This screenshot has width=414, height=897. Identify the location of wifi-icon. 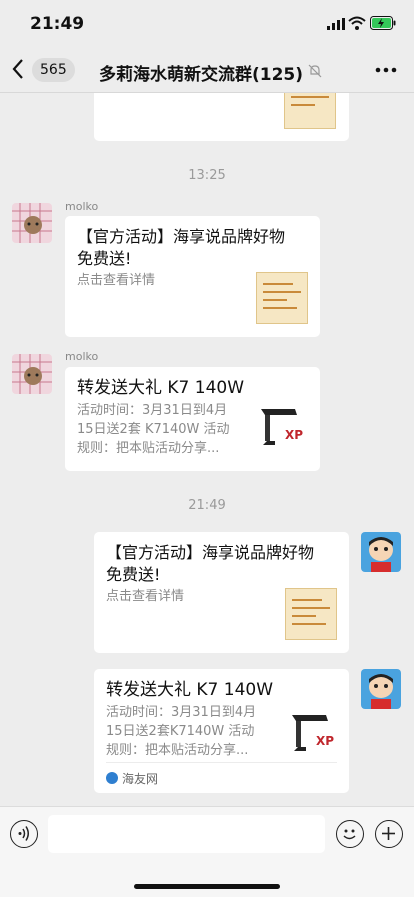
(357, 23).